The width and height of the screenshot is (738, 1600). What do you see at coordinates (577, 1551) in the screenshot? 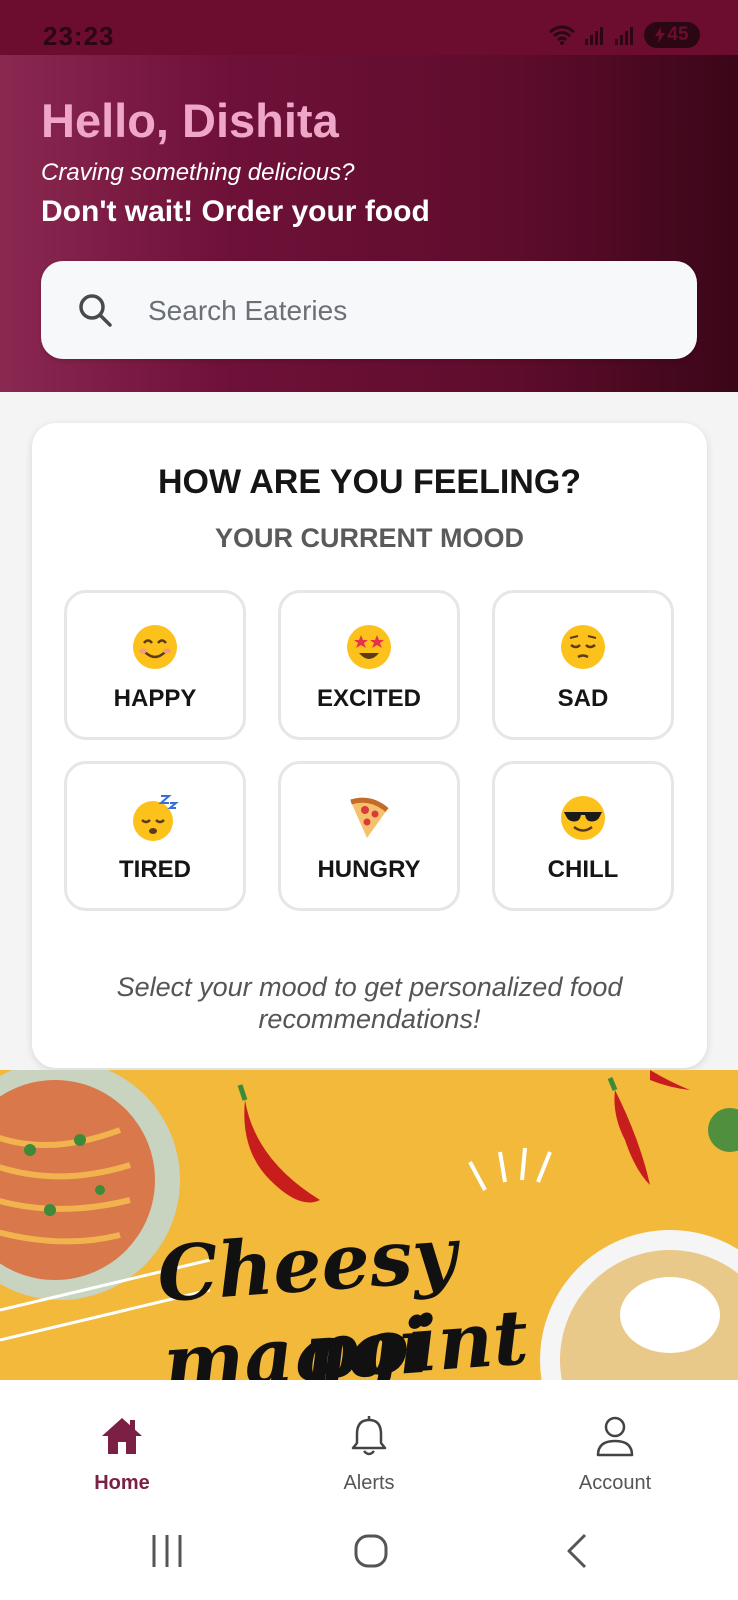
I see `back-icon` at bounding box center [577, 1551].